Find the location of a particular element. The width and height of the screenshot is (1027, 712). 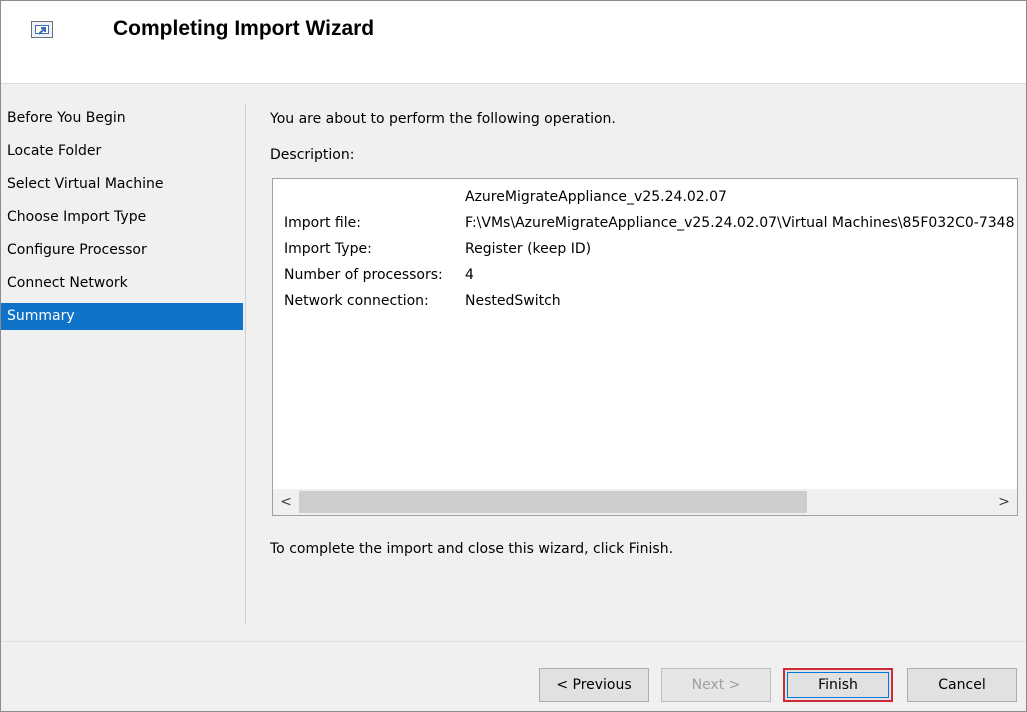

description-key: Network connection: is located at coordinates (356, 301).